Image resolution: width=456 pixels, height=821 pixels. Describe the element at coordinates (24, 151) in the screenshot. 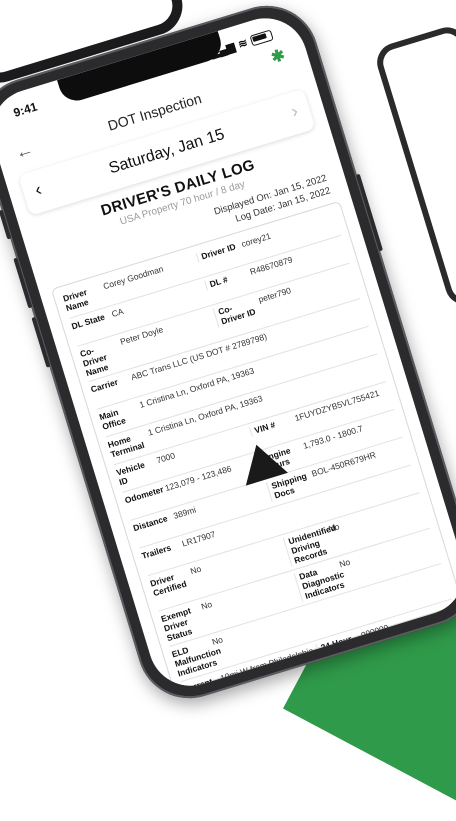

I see `back-arrow-icon: ←` at that location.